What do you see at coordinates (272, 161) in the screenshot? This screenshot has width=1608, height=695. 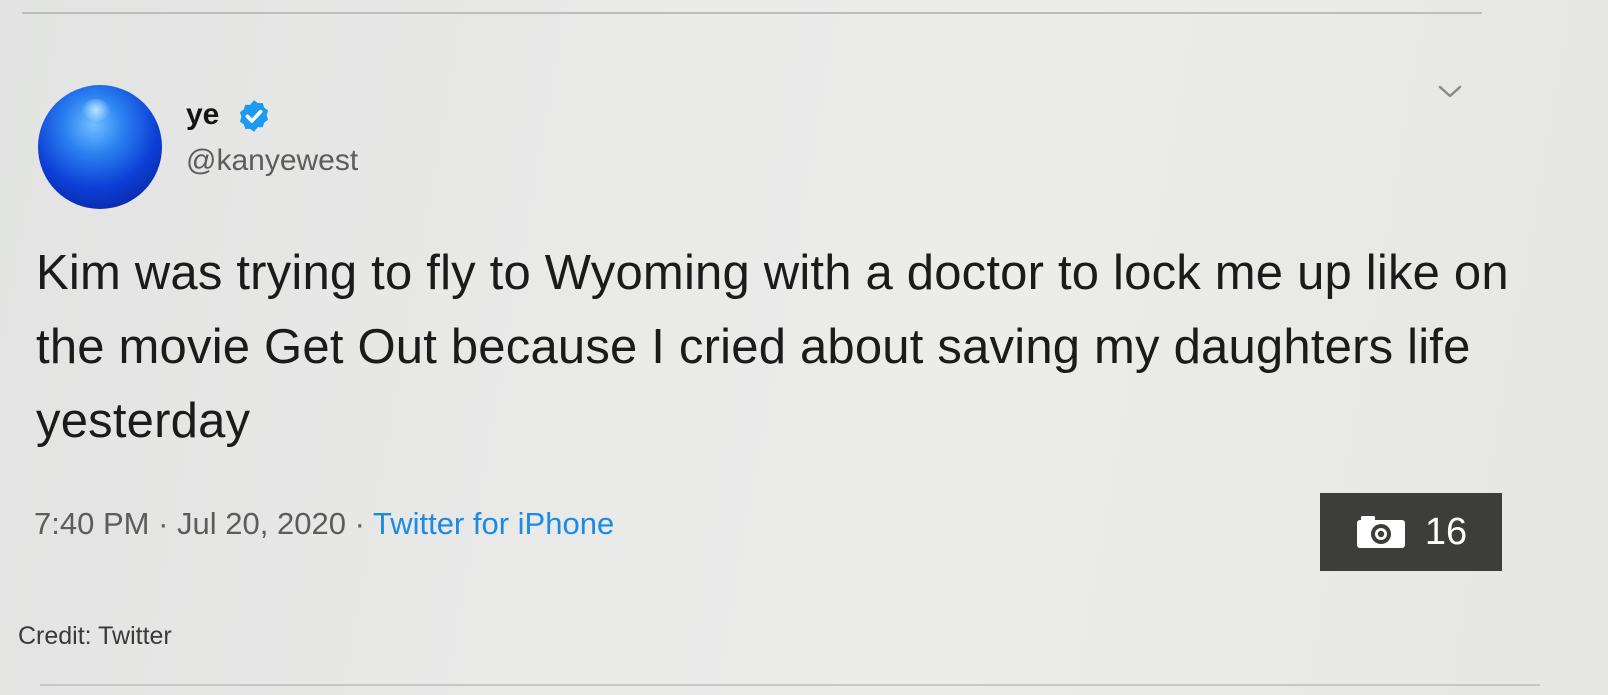 I see `user-handle: @kanyewest` at bounding box center [272, 161].